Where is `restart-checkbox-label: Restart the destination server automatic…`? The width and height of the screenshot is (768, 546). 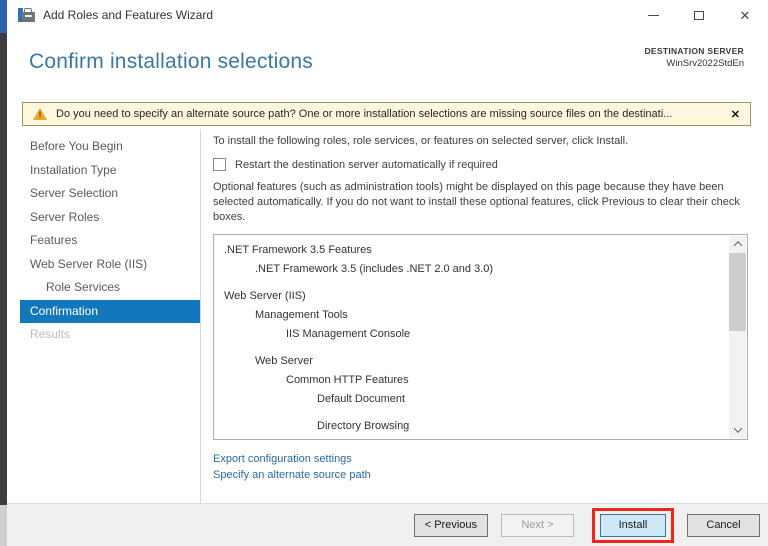
restart-checkbox-label: Restart the destination server automatic… is located at coordinates (366, 164).